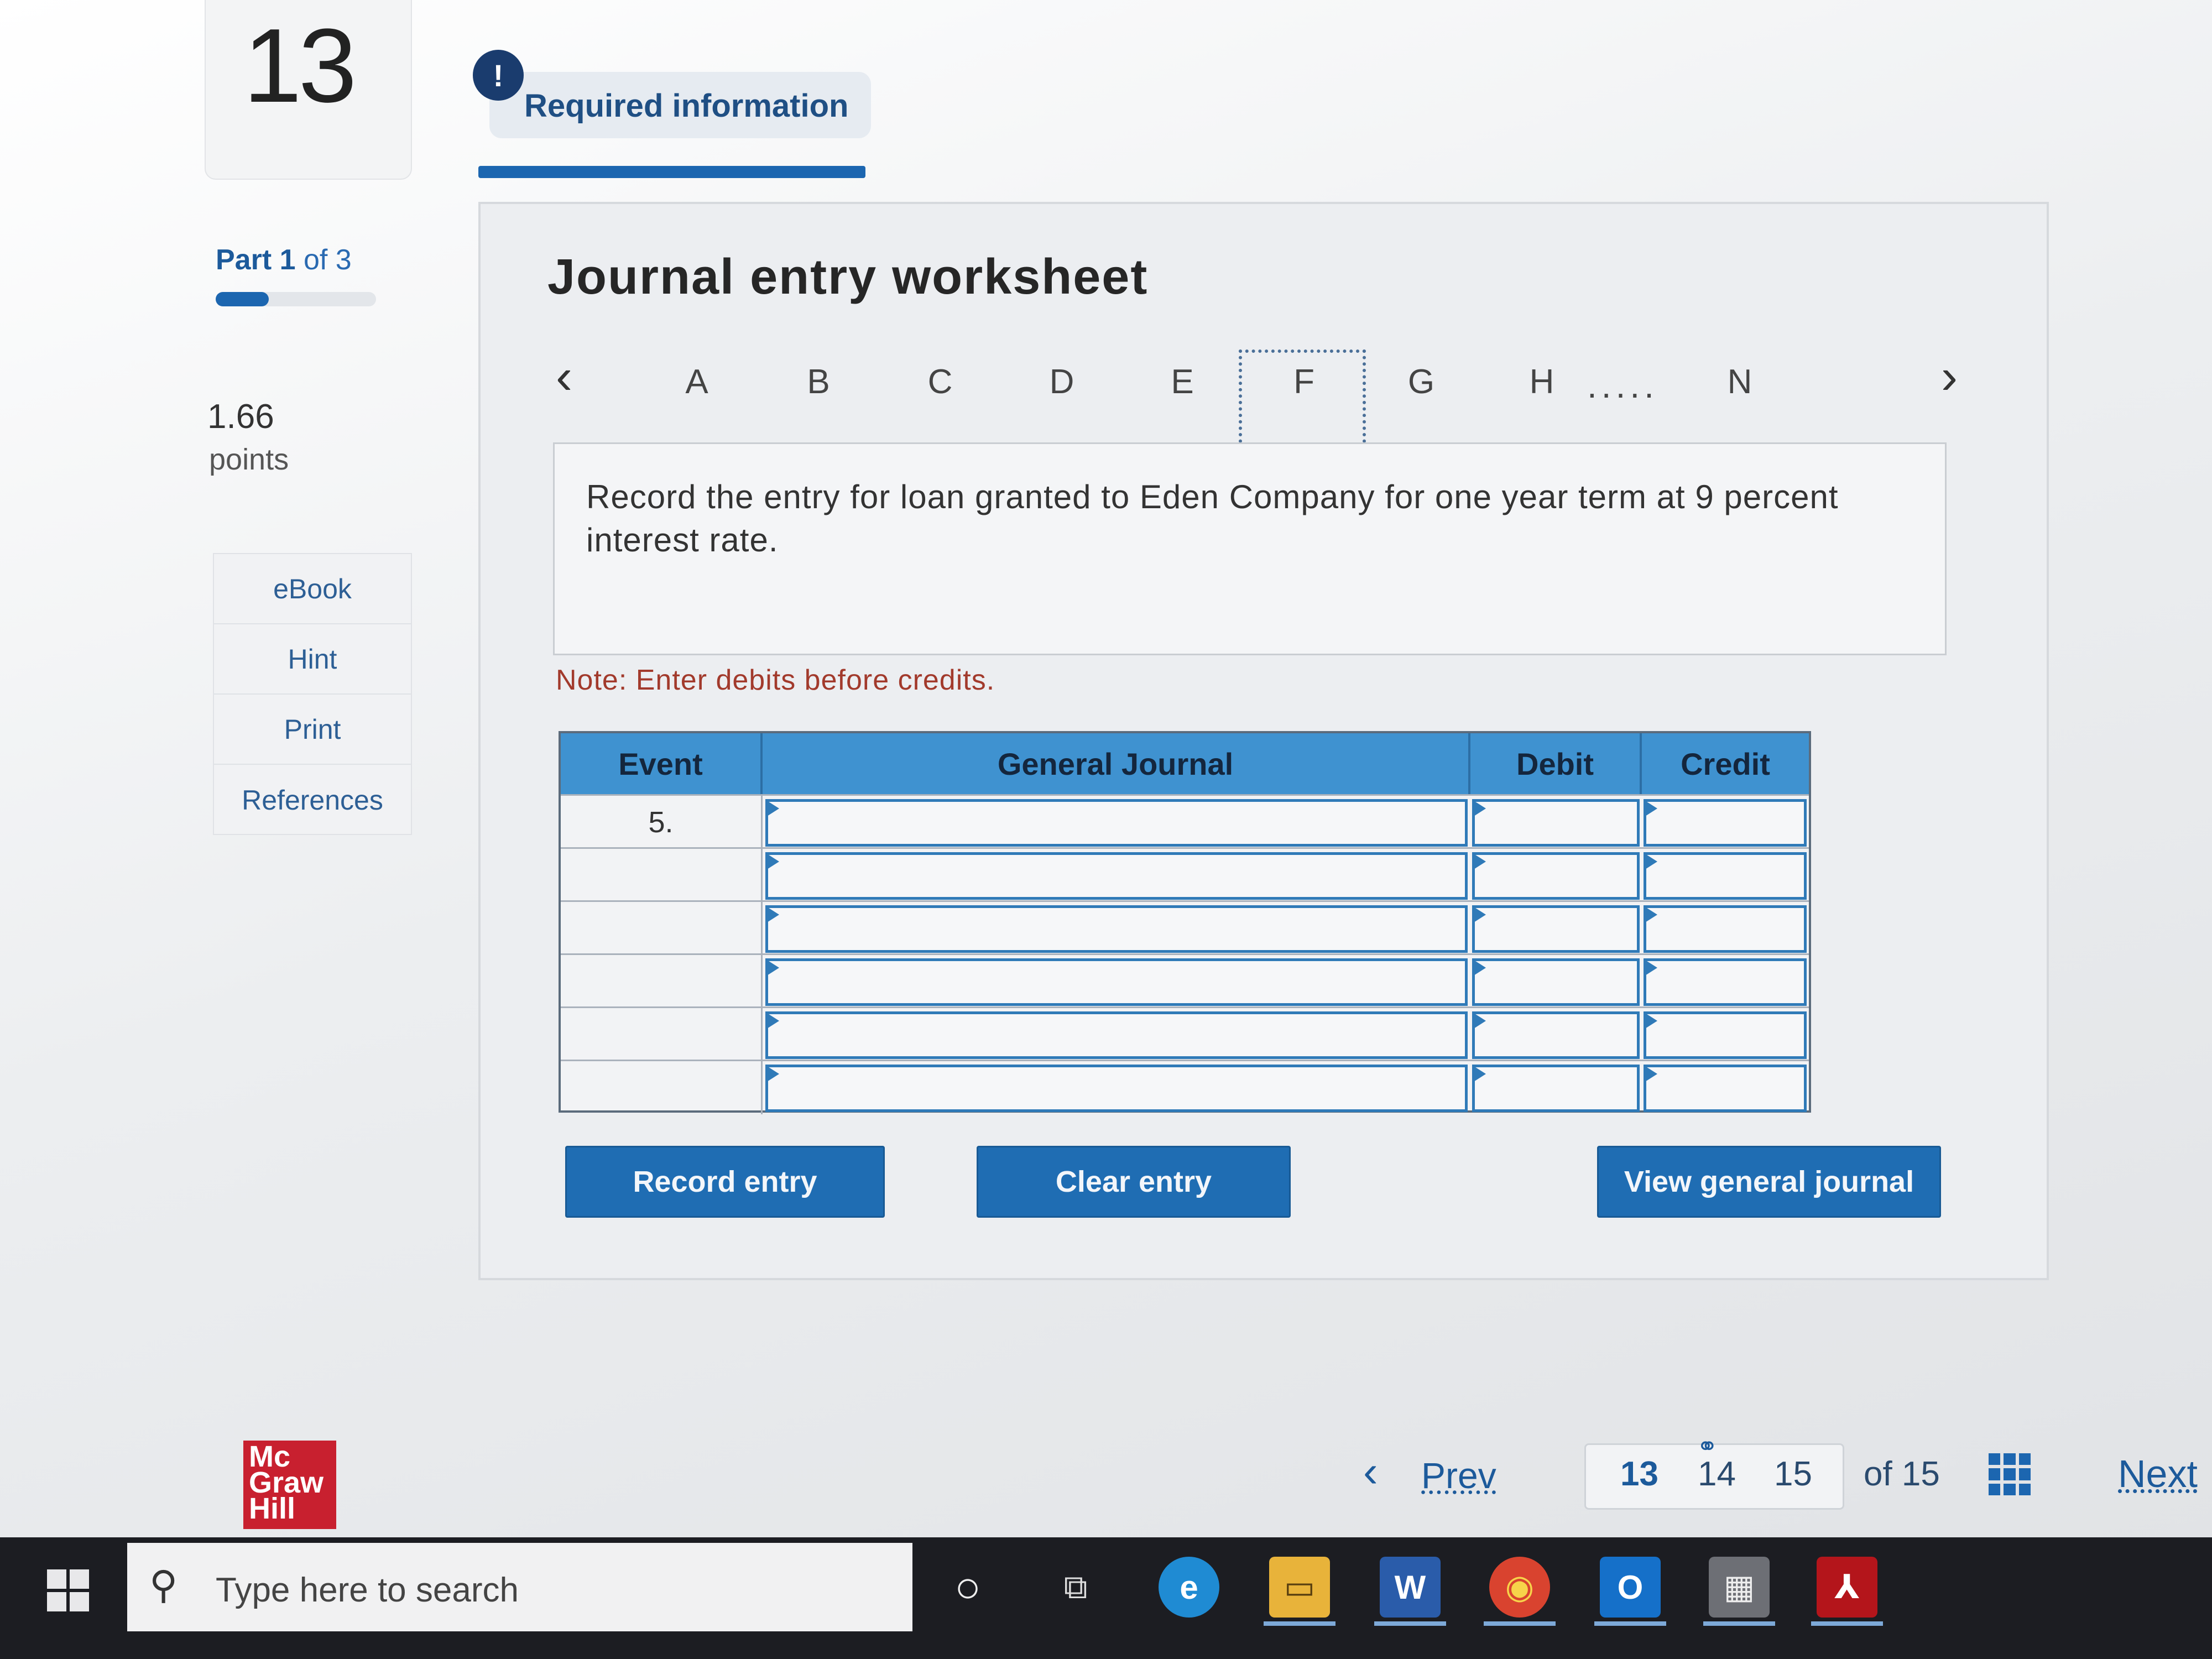 The width and height of the screenshot is (2212, 1659). Describe the element at coordinates (968, 1588) in the screenshot. I see `cortana-icon: ○` at that location.